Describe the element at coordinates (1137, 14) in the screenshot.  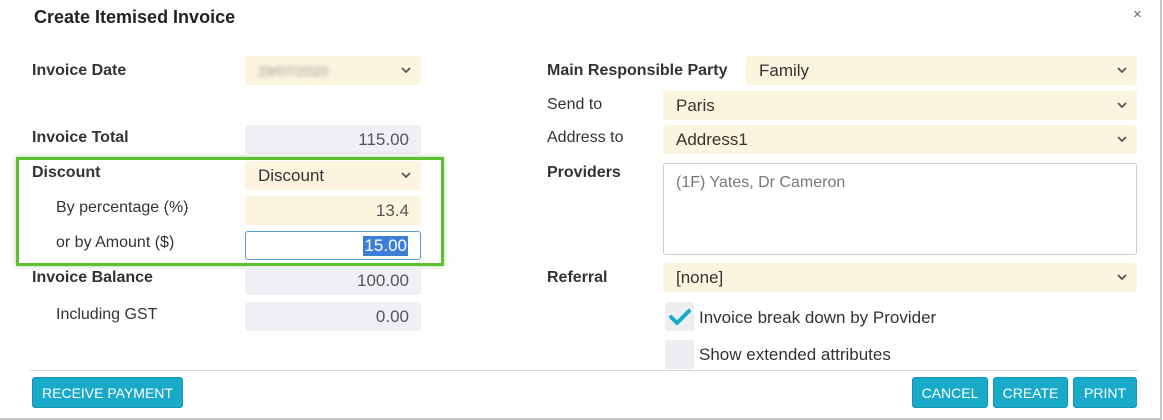
I see `close-icon: ×` at that location.